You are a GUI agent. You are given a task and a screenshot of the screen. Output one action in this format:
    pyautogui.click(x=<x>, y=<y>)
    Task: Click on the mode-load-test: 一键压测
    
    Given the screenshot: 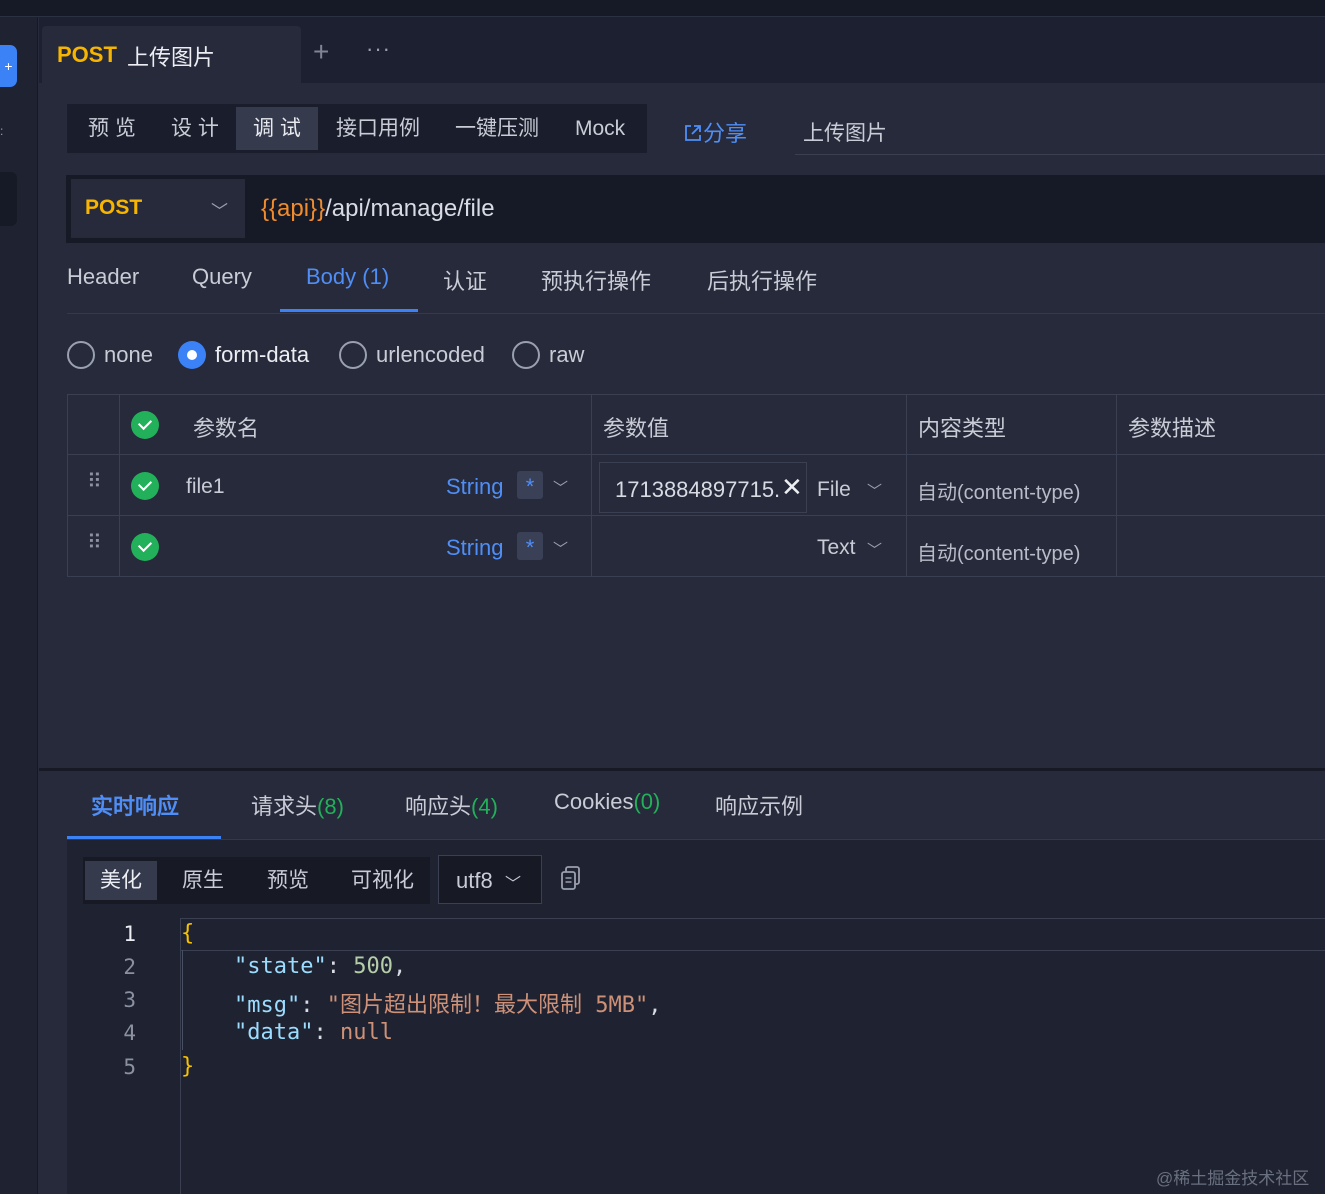 What is the action you would take?
    pyautogui.click(x=497, y=128)
    